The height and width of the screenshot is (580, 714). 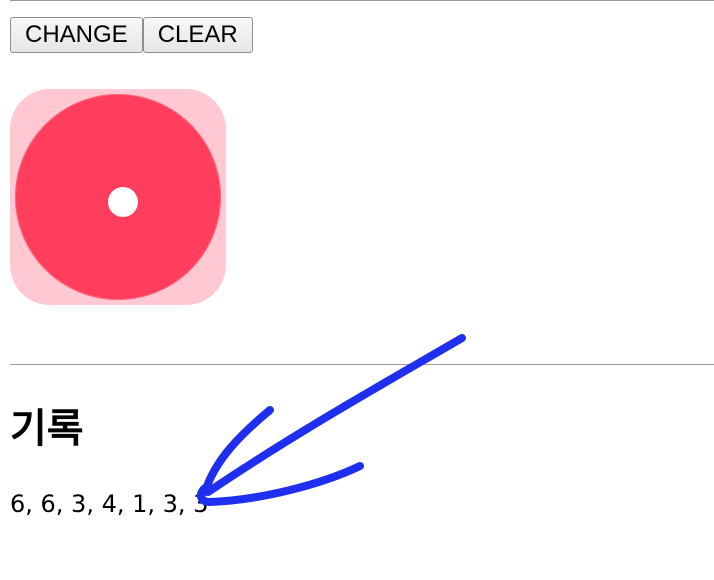 What do you see at coordinates (123, 202) in the screenshot?
I see `dice-pip` at bounding box center [123, 202].